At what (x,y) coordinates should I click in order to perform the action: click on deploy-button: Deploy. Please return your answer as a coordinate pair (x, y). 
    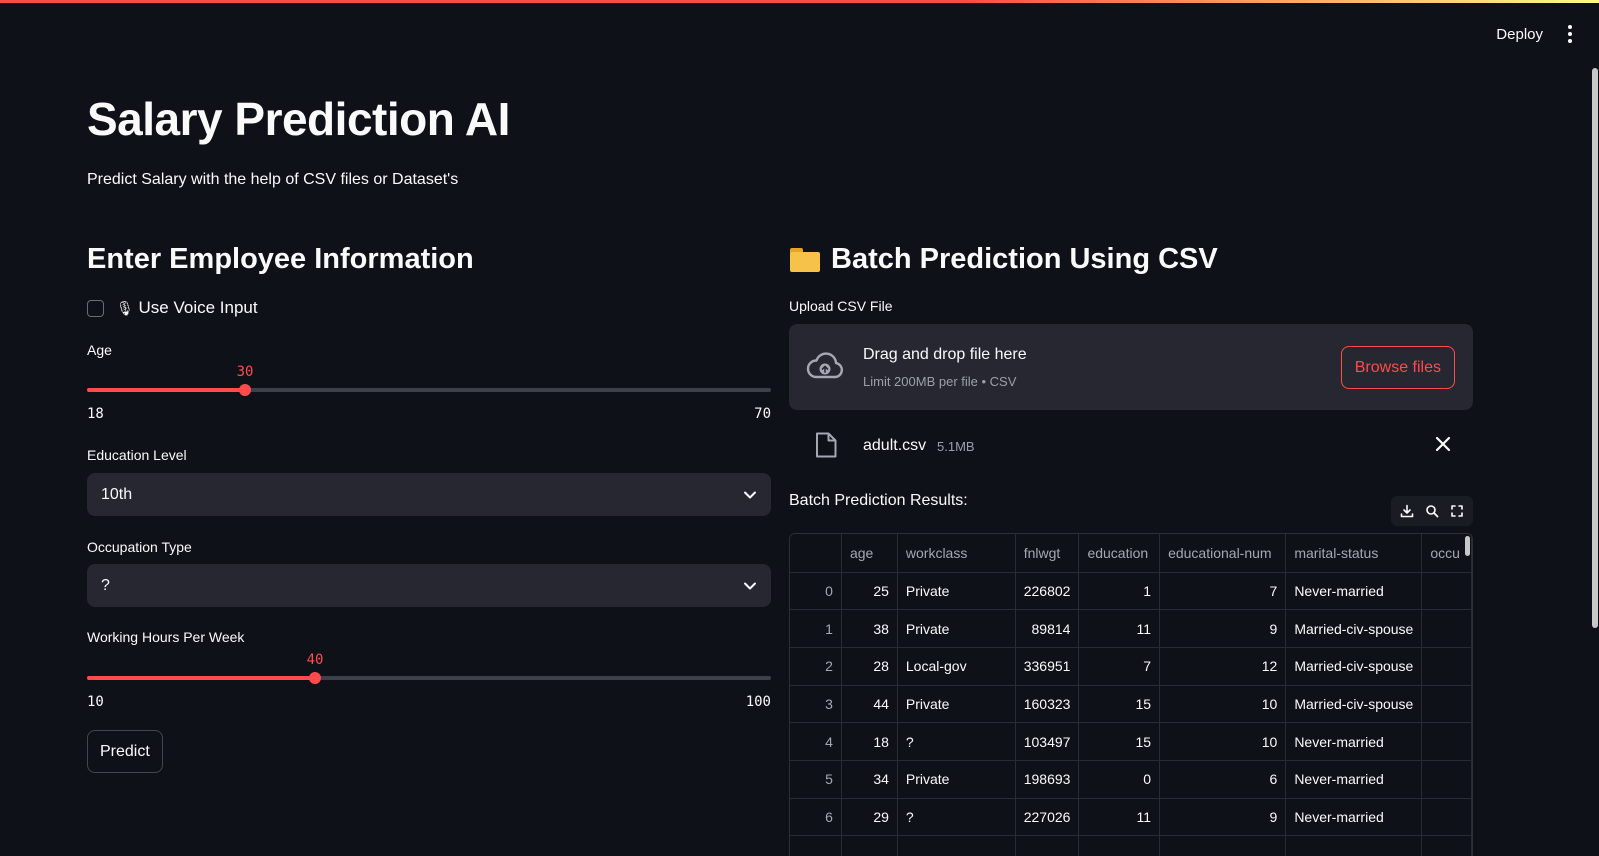
    Looking at the image, I should click on (1519, 34).